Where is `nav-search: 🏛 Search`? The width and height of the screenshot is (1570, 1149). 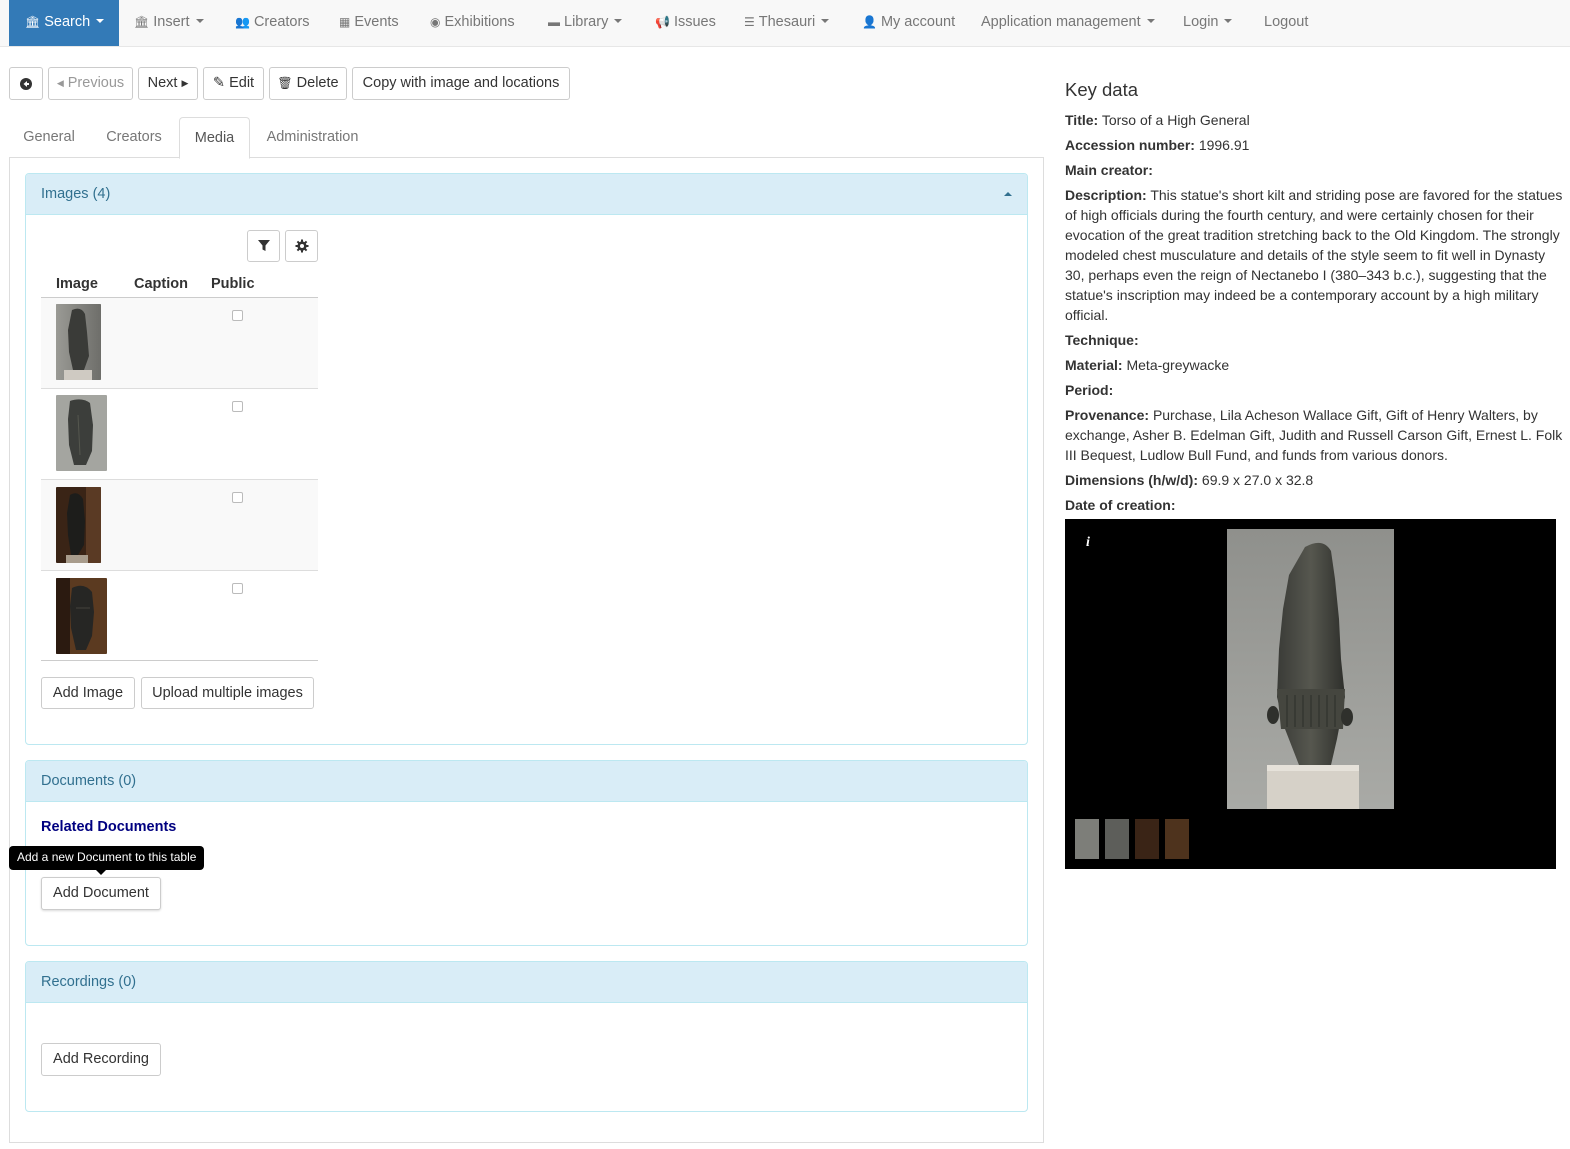
nav-search: 🏛 Search is located at coordinates (64, 23).